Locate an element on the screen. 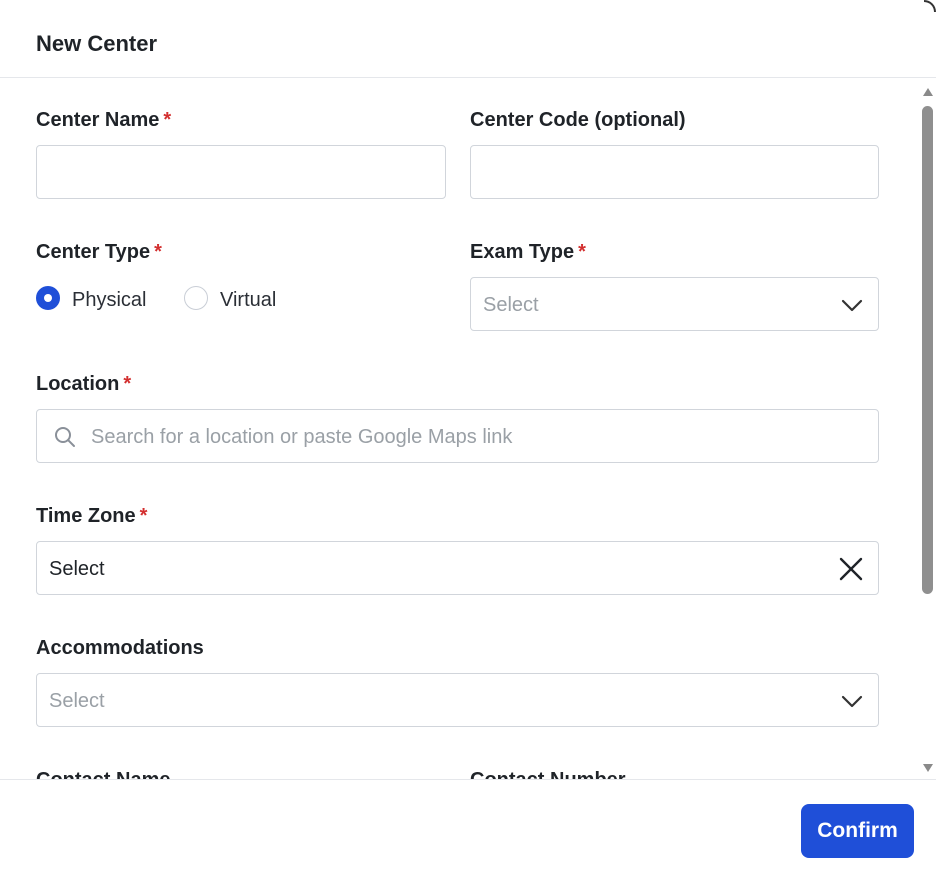 Image resolution: width=936 pixels, height=876 pixels. center-name-input is located at coordinates (241, 172).